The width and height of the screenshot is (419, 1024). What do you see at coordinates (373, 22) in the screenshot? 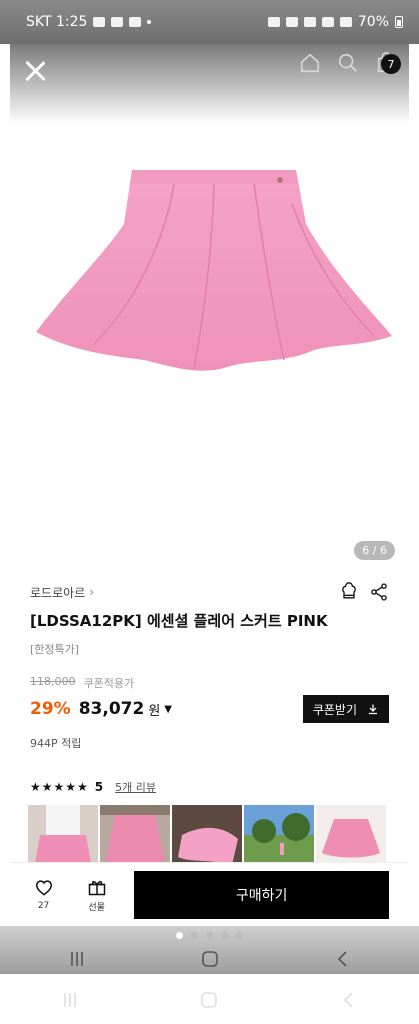
I see `battery-text: 70%` at bounding box center [373, 22].